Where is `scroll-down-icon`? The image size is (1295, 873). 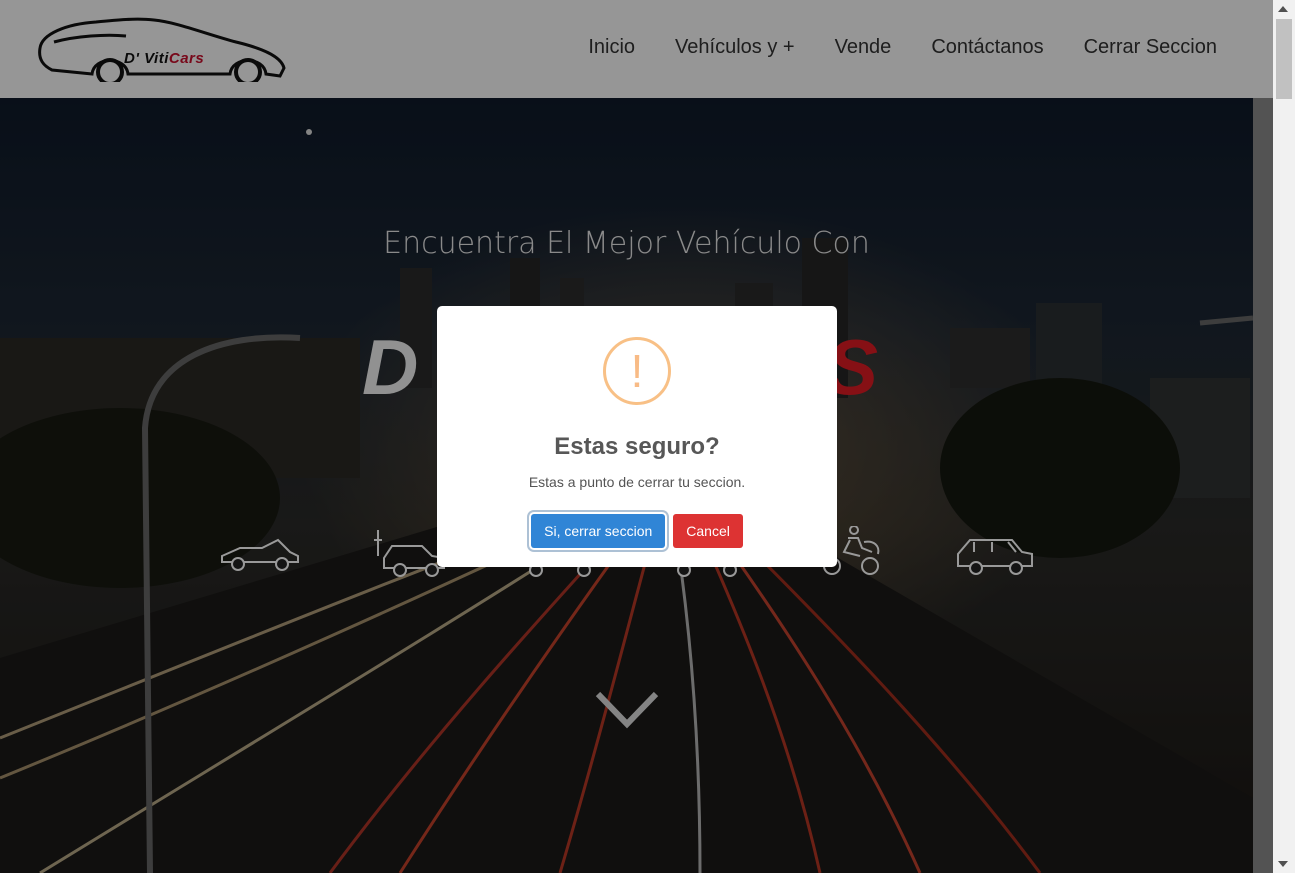 scroll-down-icon is located at coordinates (1283, 864).